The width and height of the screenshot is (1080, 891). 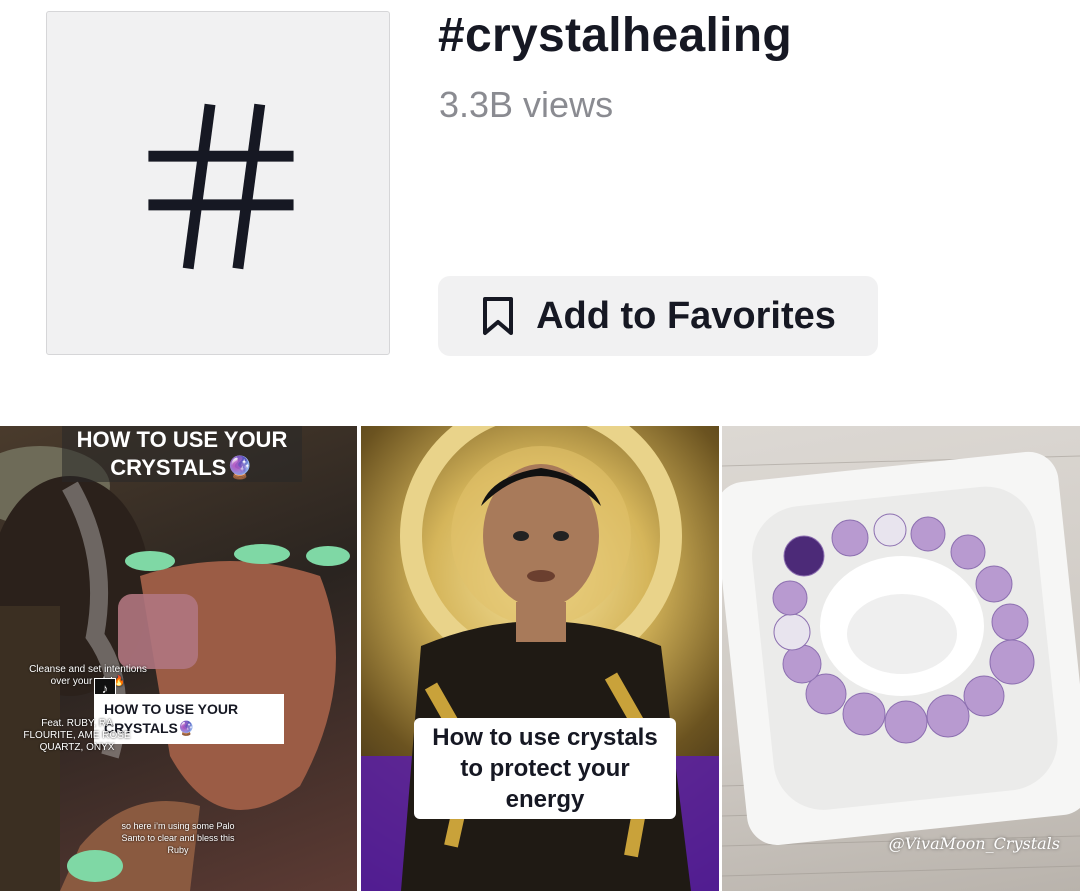 I want to click on hashtag-title: #crystalhealing, so click(x=615, y=35).